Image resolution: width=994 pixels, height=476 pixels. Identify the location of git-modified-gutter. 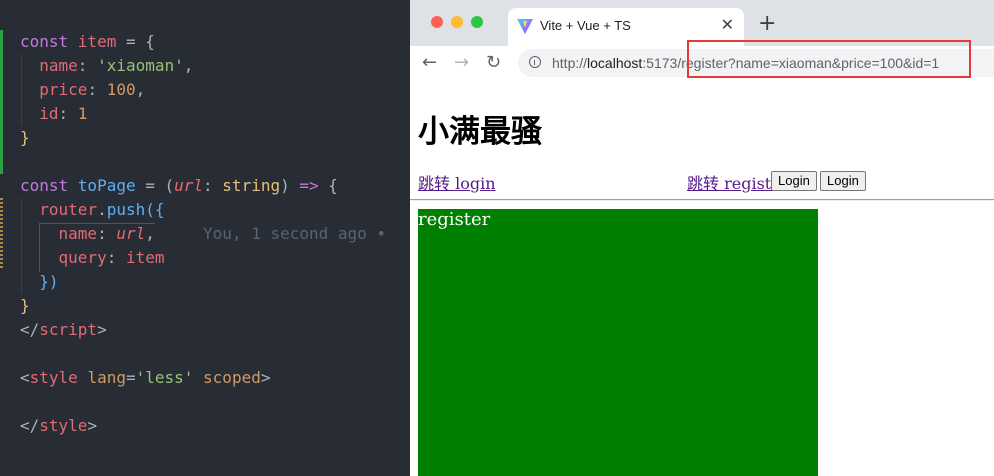
(1, 234).